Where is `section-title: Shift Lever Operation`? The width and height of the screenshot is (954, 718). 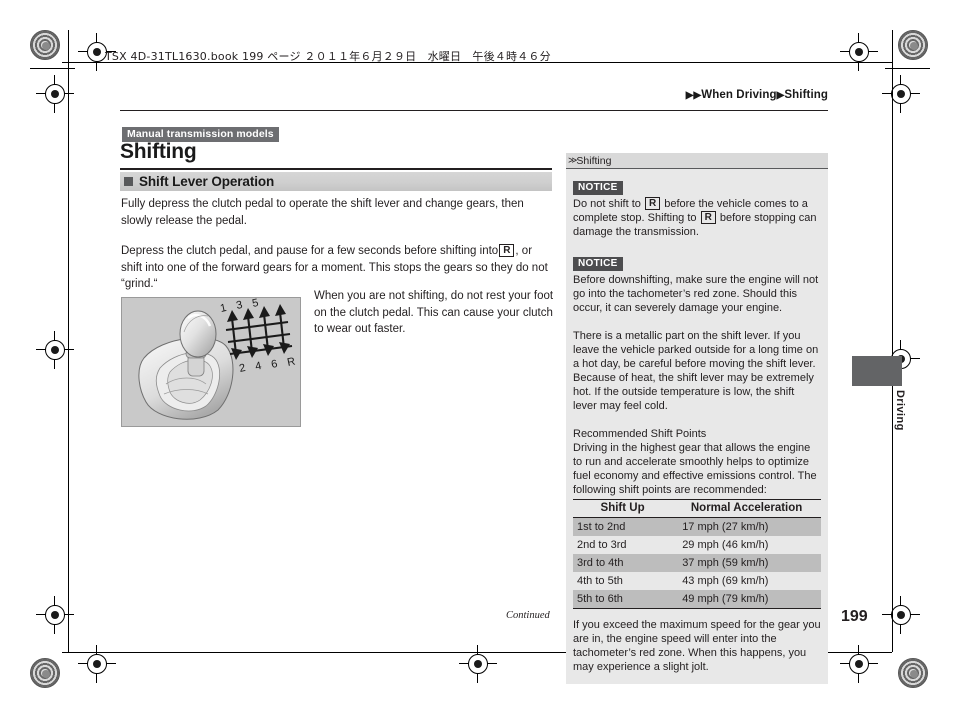
section-title: Shift Lever Operation is located at coordinates (207, 181).